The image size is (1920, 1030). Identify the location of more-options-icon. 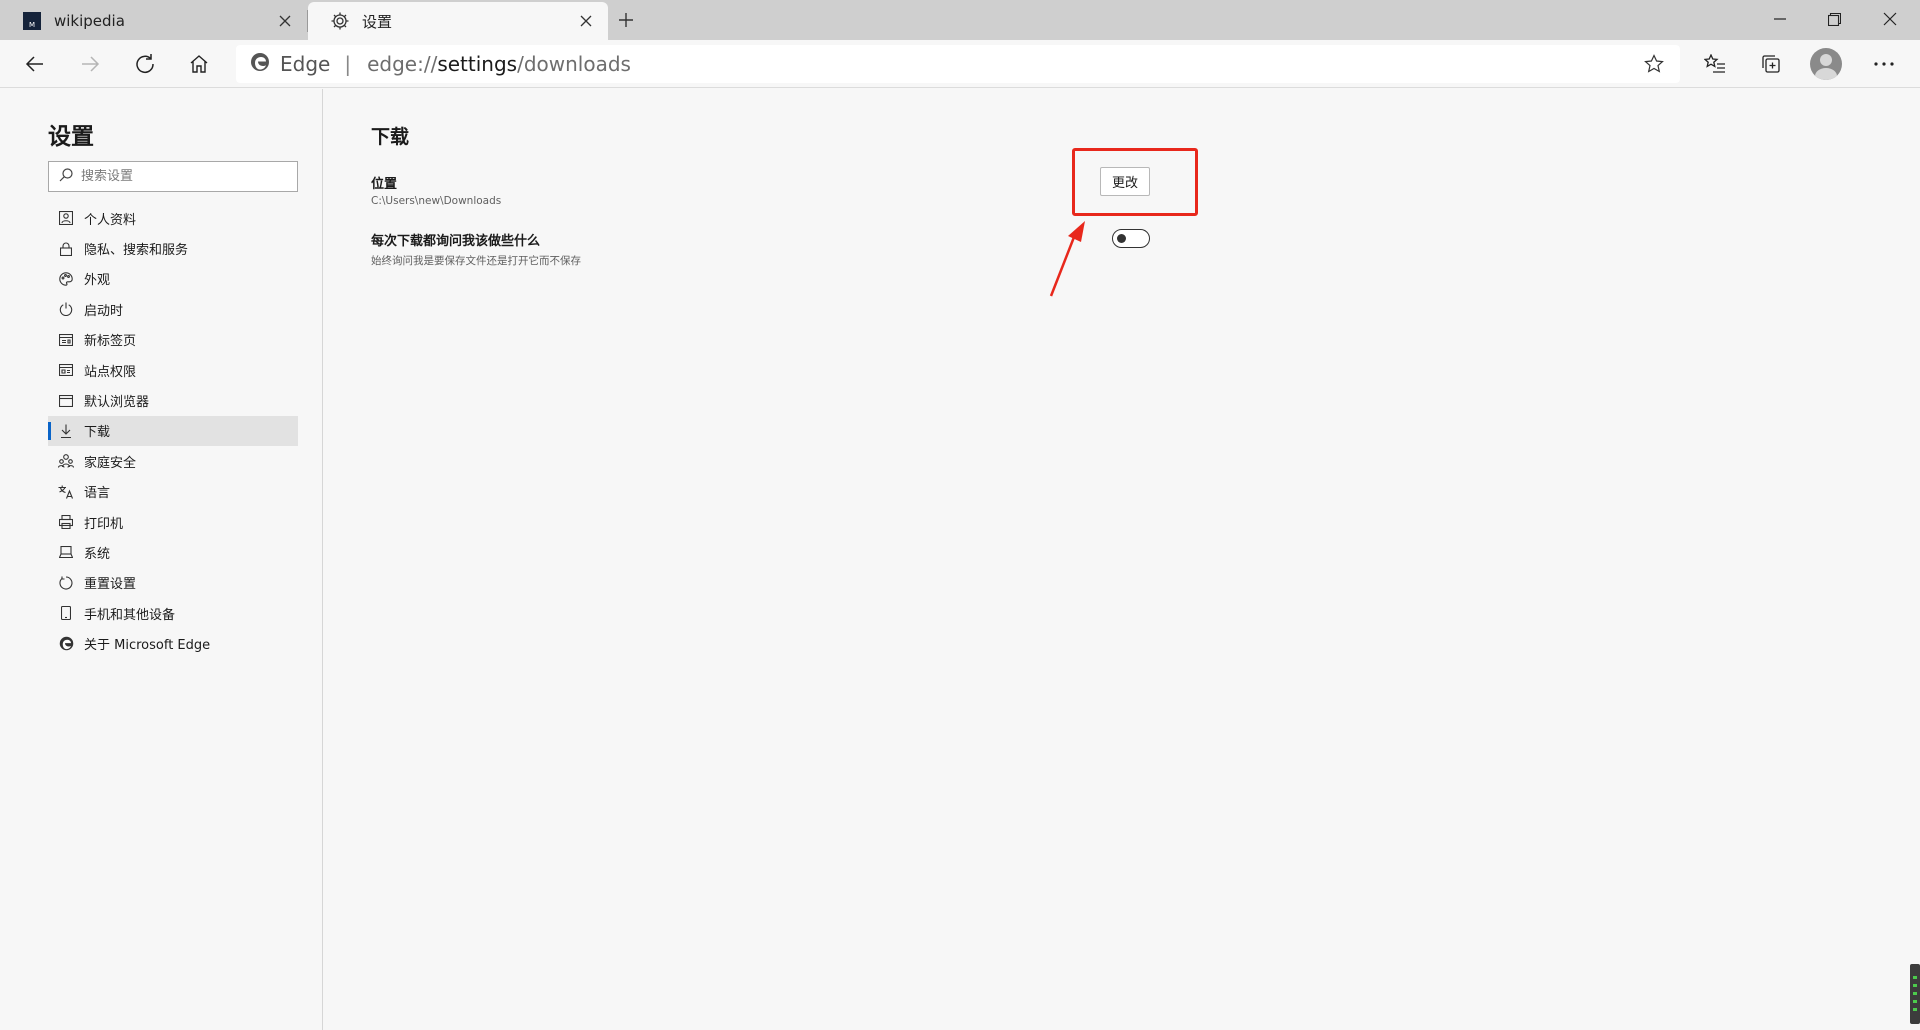
(1884, 64).